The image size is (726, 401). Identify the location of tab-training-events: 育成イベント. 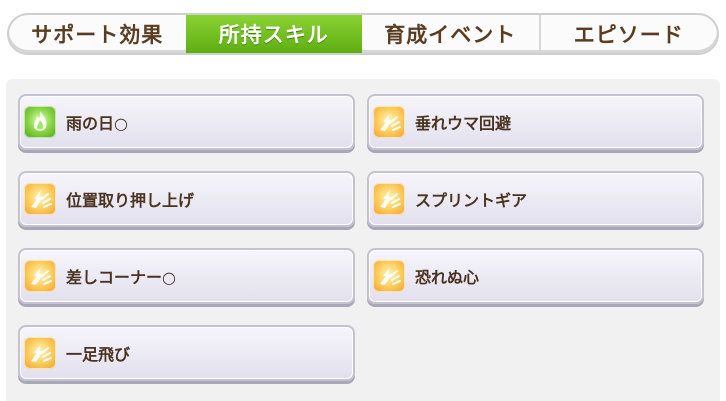
(450, 34).